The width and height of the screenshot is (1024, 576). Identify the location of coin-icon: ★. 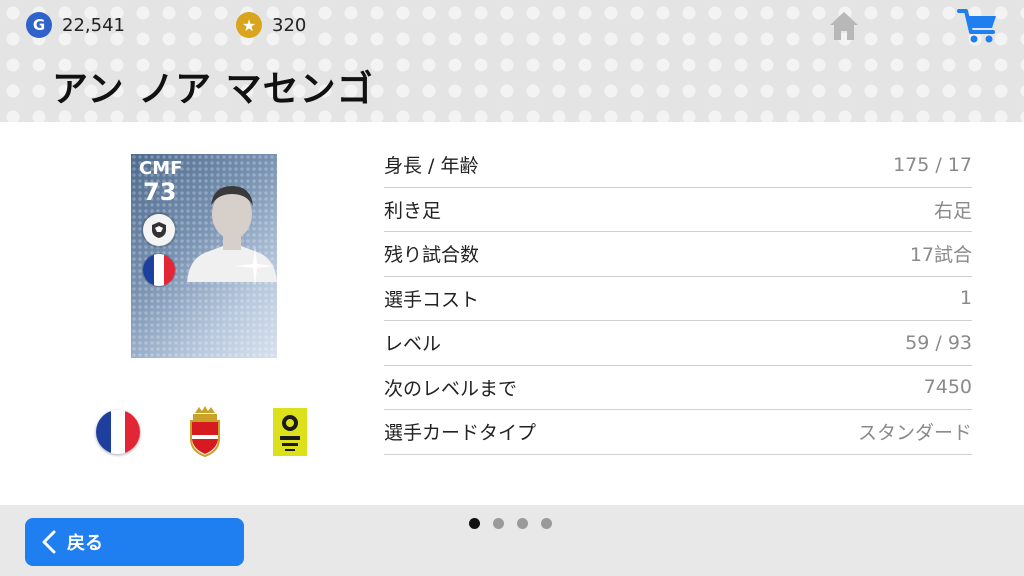
(249, 25).